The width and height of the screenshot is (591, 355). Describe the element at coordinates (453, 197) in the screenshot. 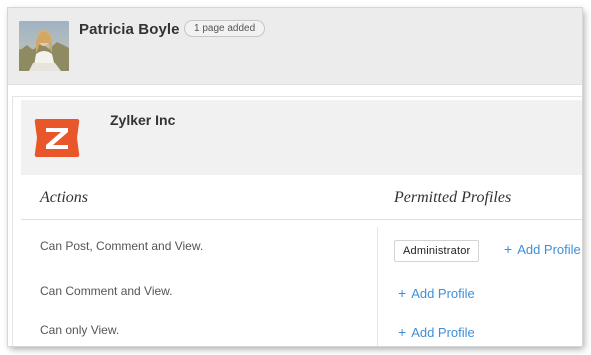

I see `column-header-permitted-profiles: Permitted Profiles` at that location.